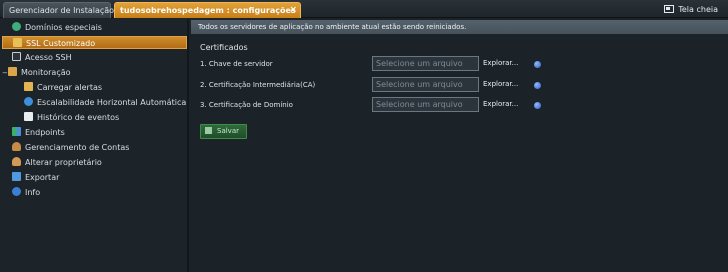 The width and height of the screenshot is (728, 272). What do you see at coordinates (70, 87) in the screenshot?
I see `sidebar-item-label: Carregar alertas` at bounding box center [70, 87].